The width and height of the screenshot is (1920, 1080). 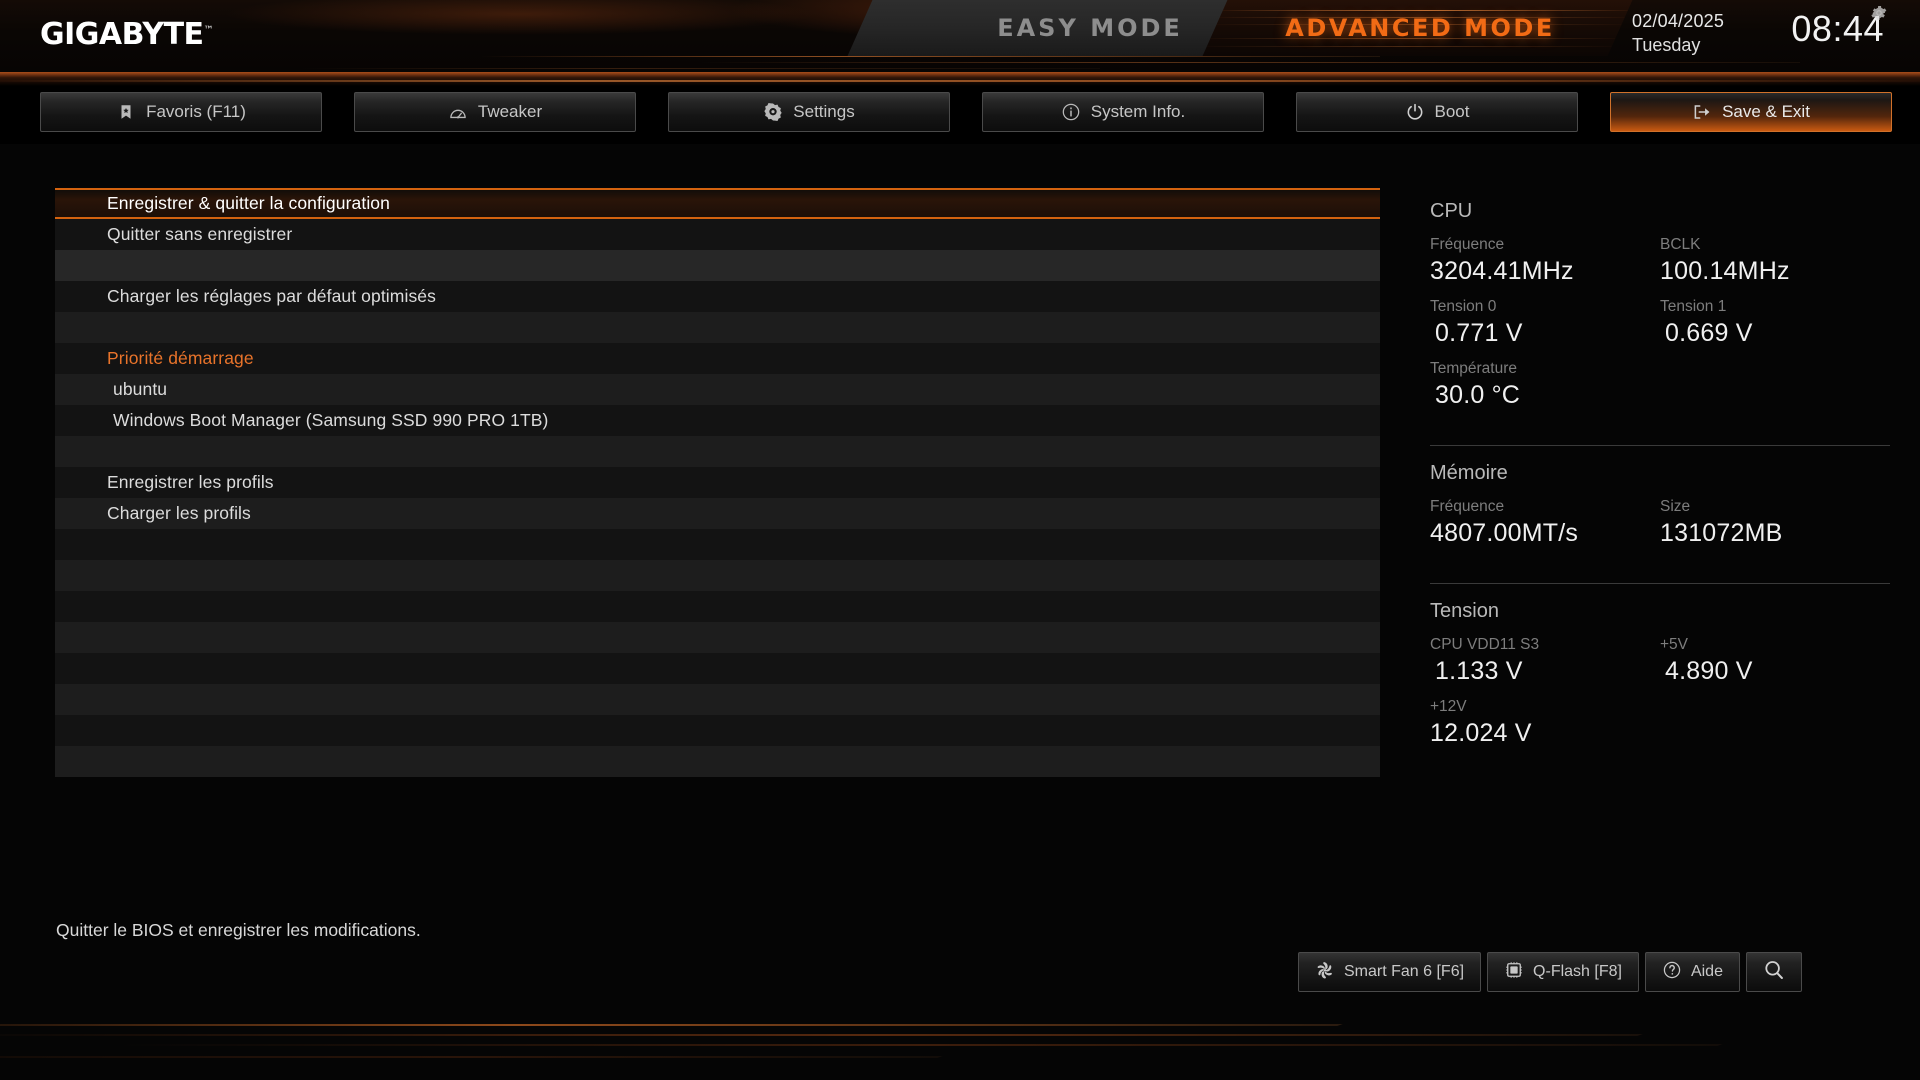 What do you see at coordinates (1766, 111) in the screenshot?
I see `tab-label: Save & Exit` at bounding box center [1766, 111].